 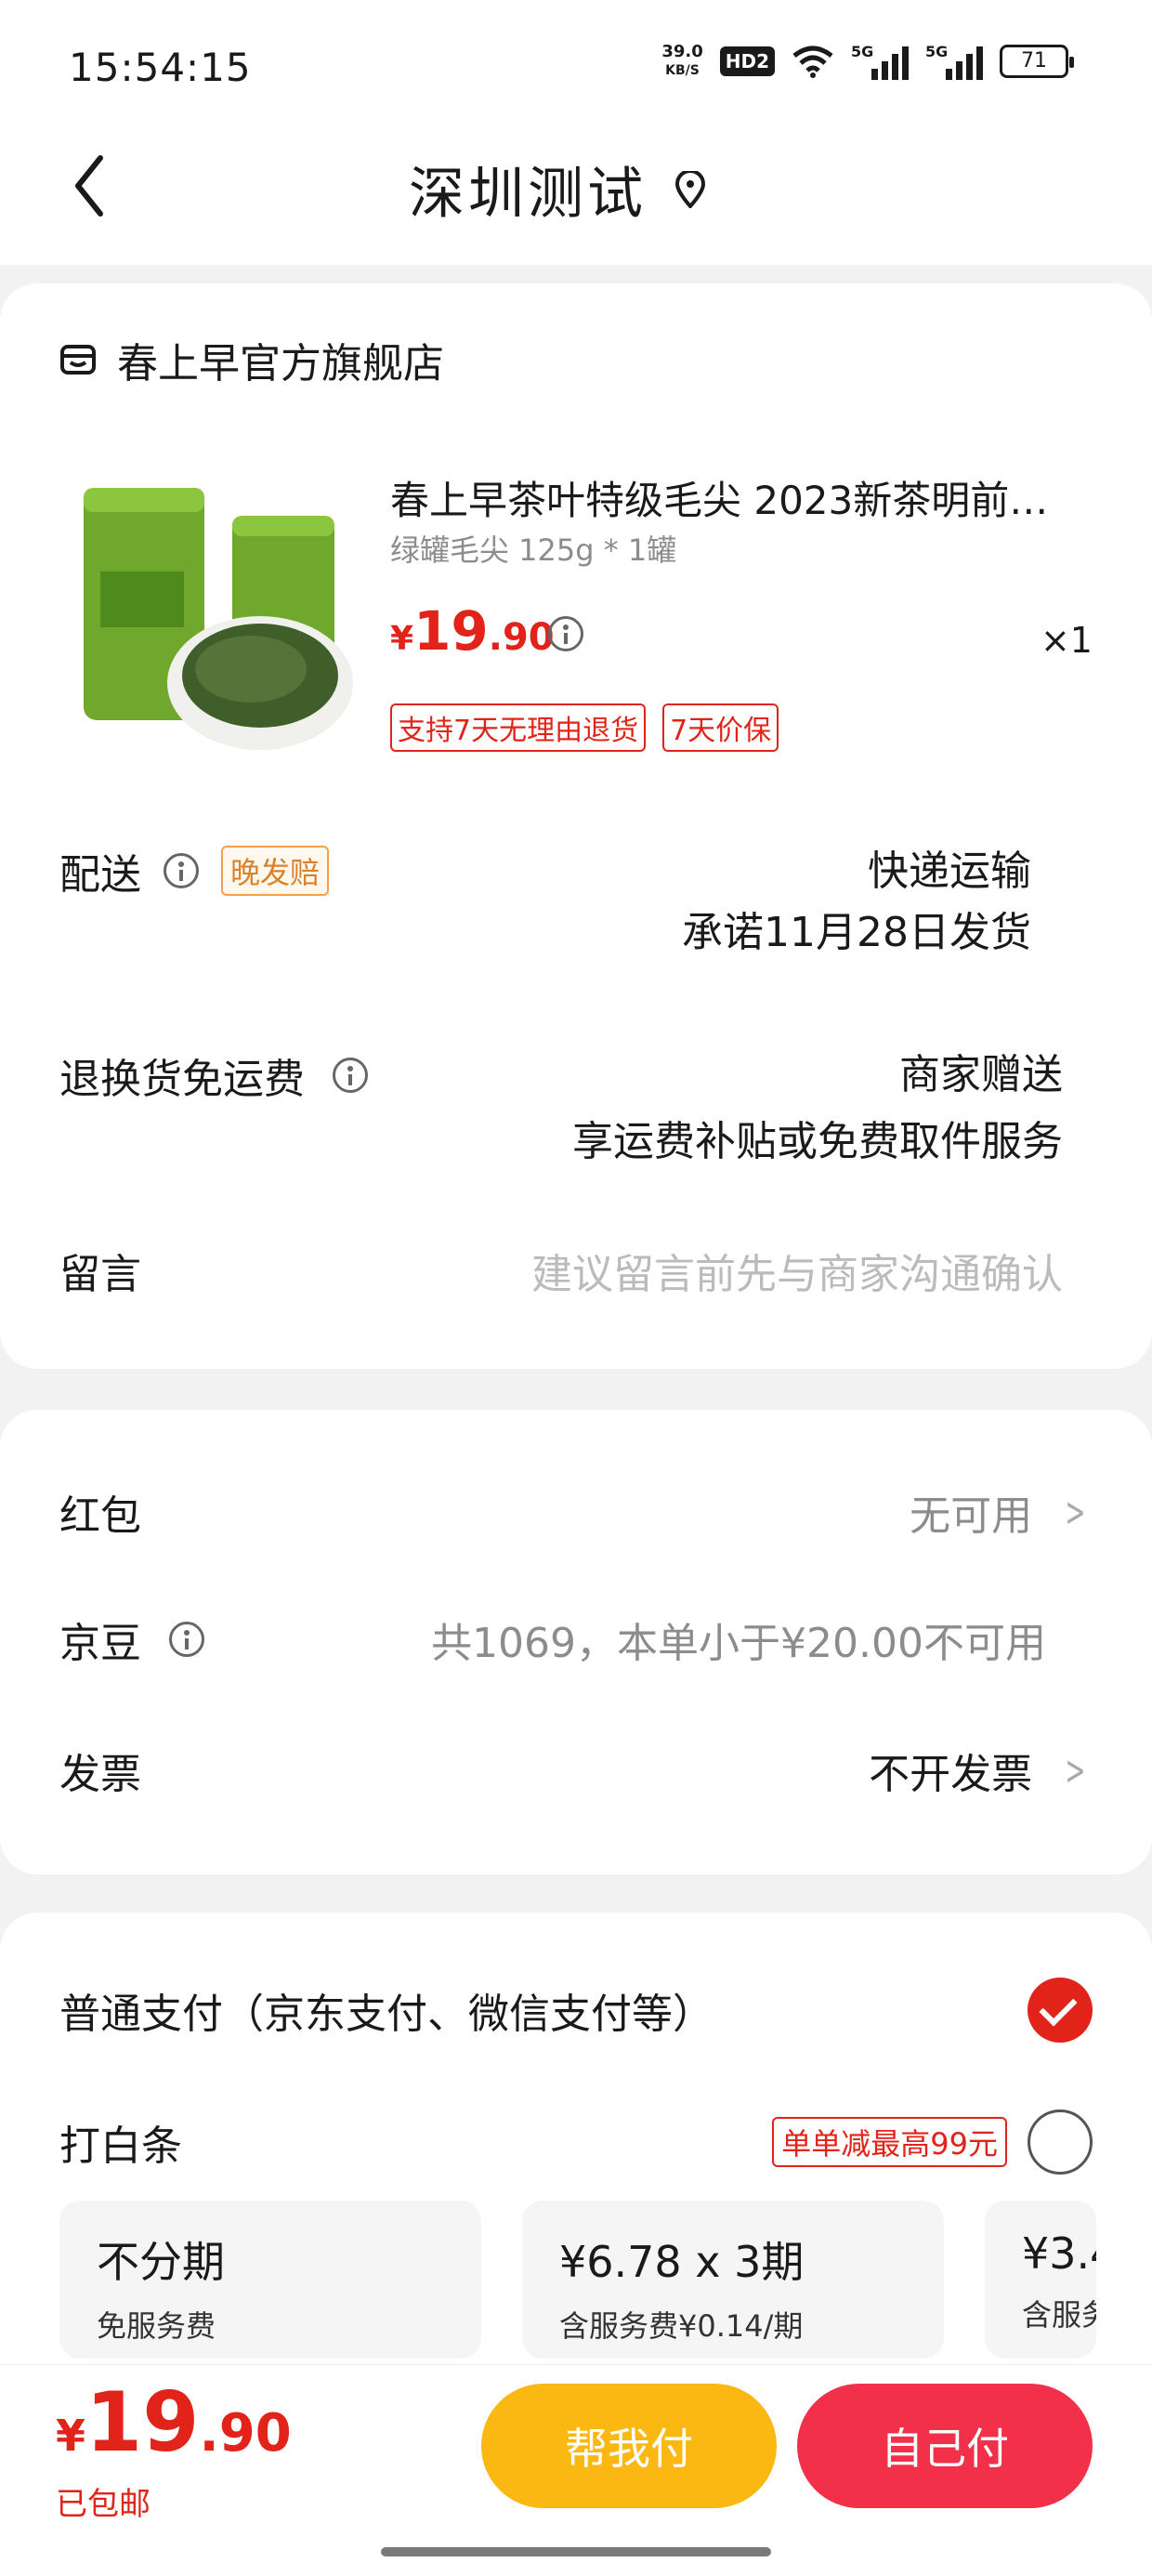 I want to click on quantity: ×1, so click(x=1066, y=640).